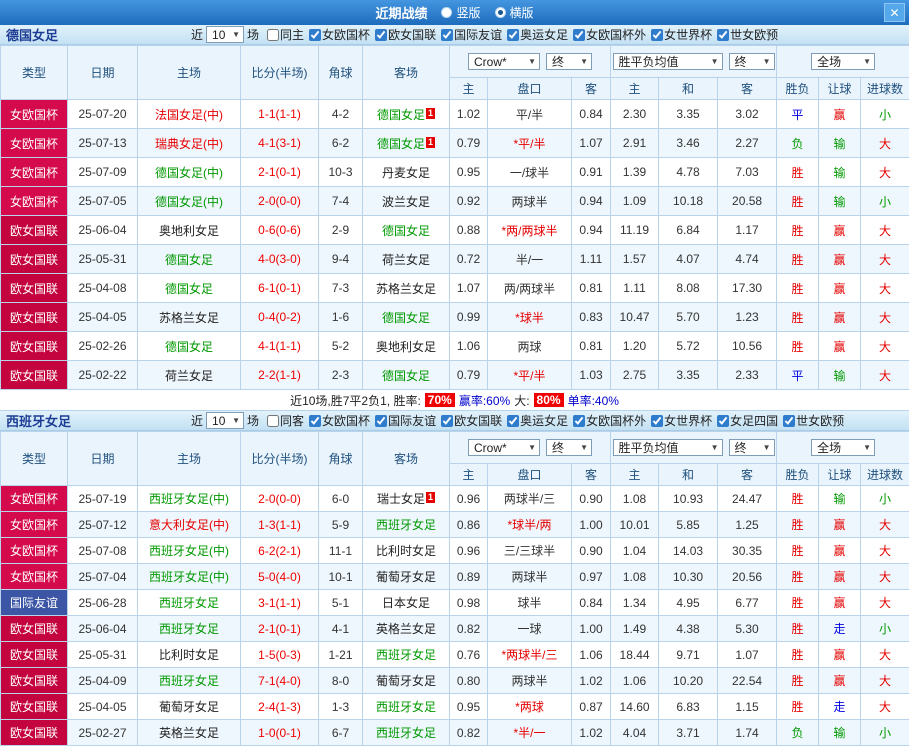  I want to click on result-wdl-cell: 胜, so click(798, 602).